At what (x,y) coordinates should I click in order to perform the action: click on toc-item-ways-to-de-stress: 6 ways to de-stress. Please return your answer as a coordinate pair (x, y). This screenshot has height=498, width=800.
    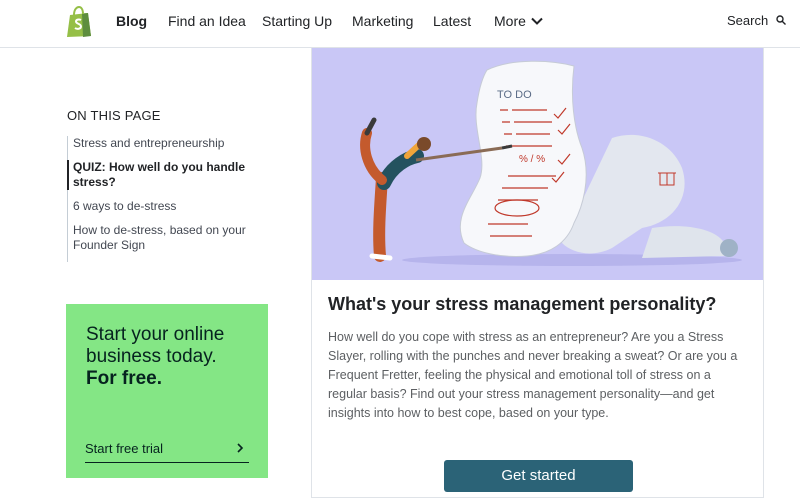
    Looking at the image, I should click on (167, 206).